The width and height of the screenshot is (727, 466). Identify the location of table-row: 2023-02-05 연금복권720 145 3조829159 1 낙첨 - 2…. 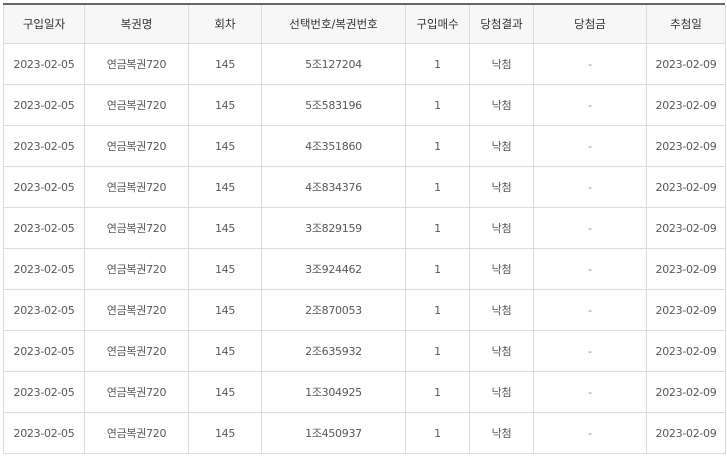
(364, 228).